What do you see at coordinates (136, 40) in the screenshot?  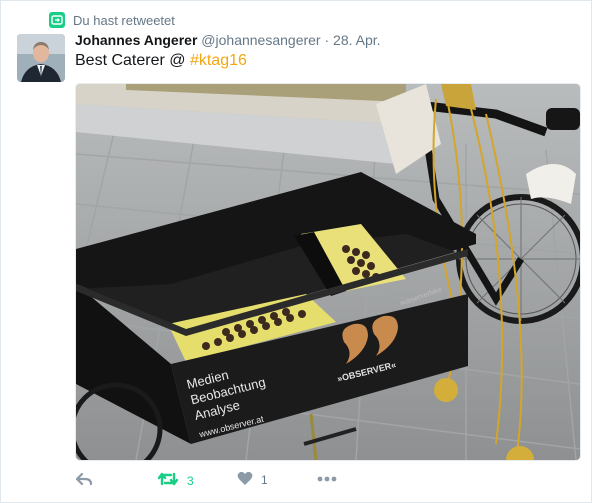 I see `author-name: Johannes Angerer` at bounding box center [136, 40].